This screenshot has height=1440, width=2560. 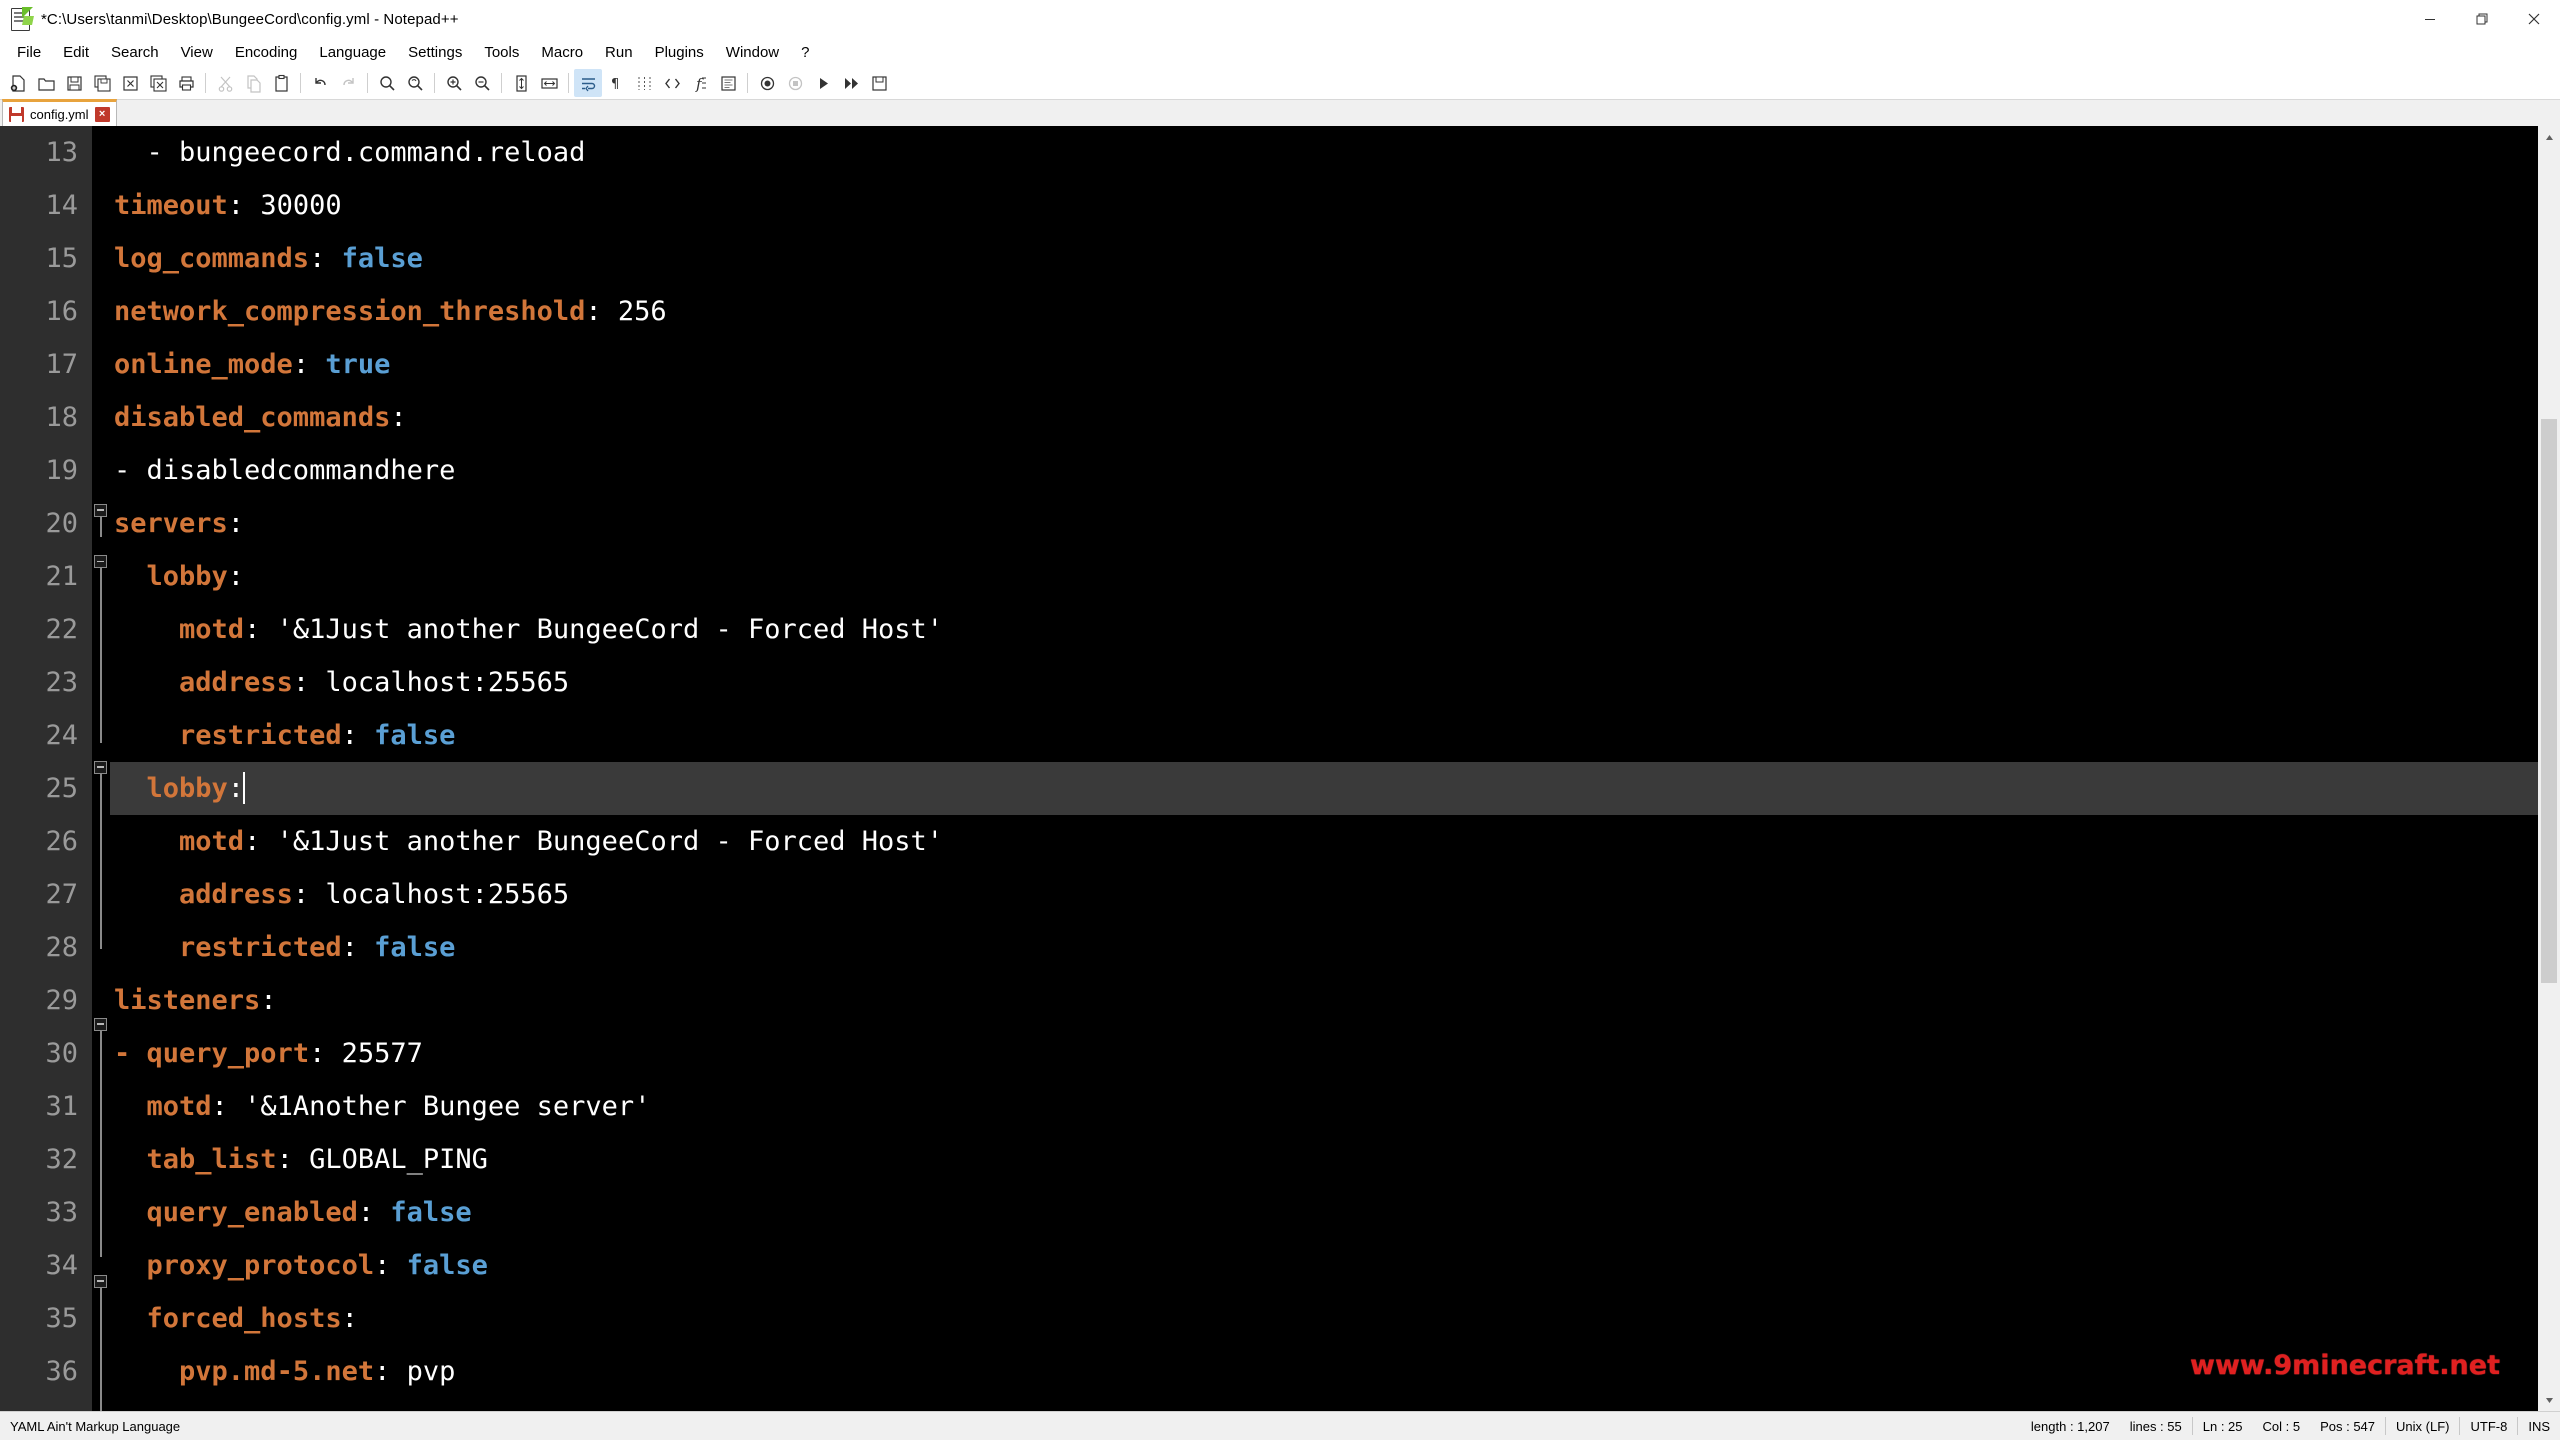 I want to click on menu-plugins: Plugins, so click(x=679, y=52).